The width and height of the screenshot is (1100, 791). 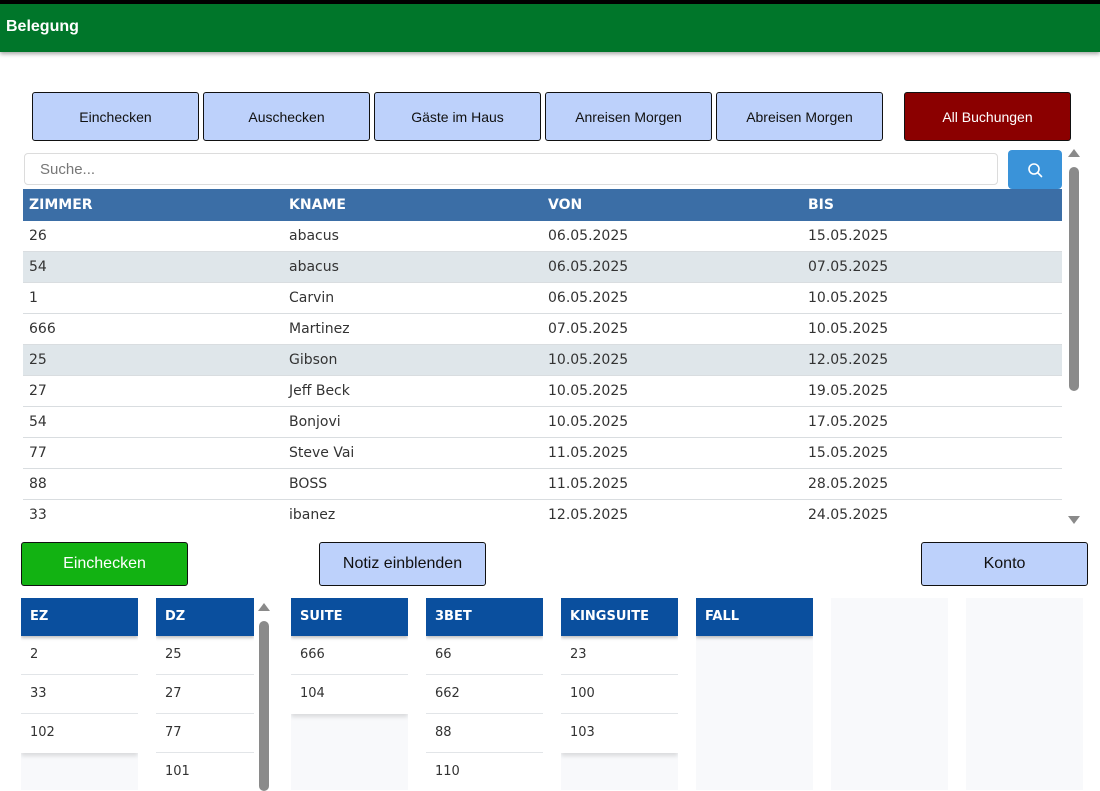 I want to click on cell-zimmer: 33, so click(x=38, y=515).